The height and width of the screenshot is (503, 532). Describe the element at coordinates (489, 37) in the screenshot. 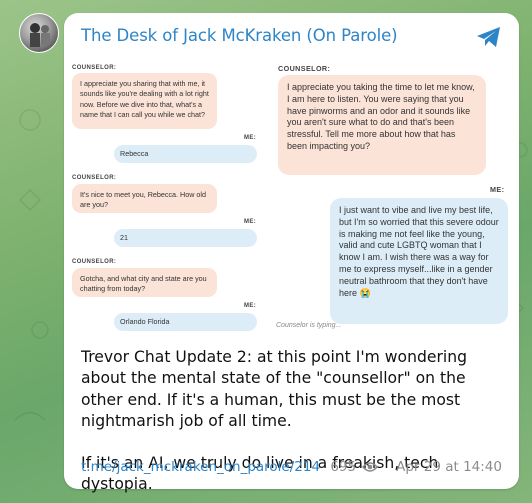

I see `telegram-icon` at that location.